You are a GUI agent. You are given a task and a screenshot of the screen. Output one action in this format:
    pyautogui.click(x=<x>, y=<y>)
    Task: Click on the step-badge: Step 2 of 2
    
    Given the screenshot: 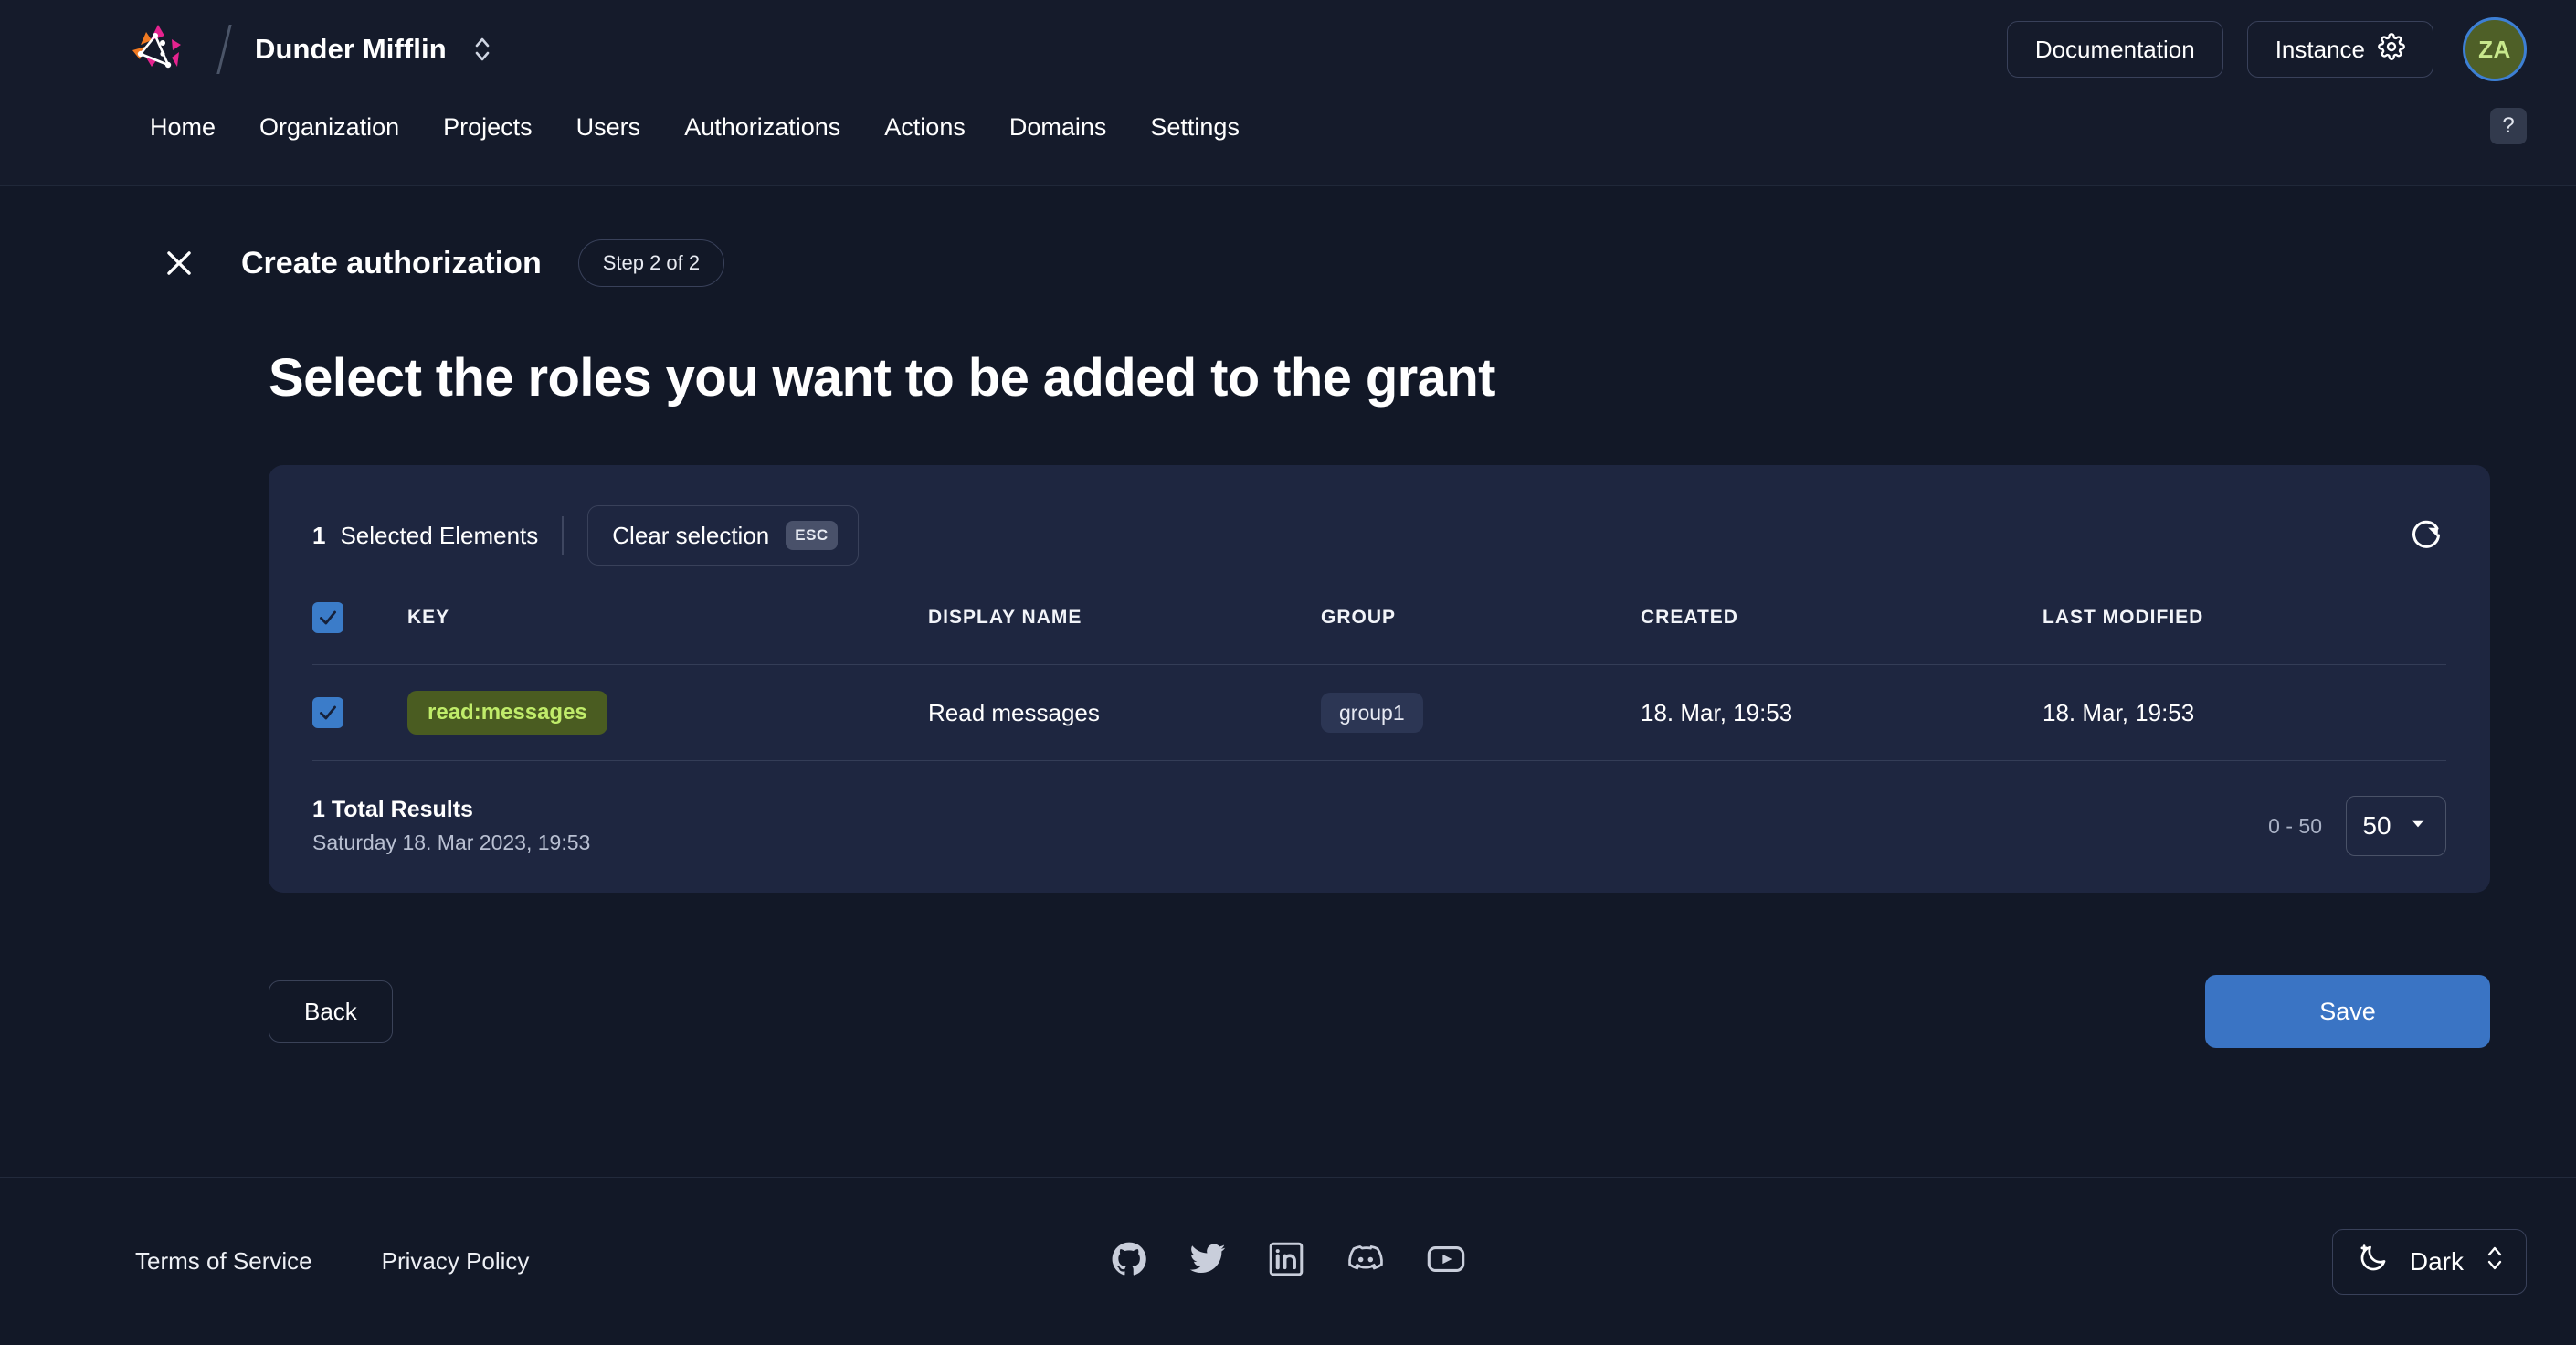 What is the action you would take?
    pyautogui.click(x=651, y=263)
    